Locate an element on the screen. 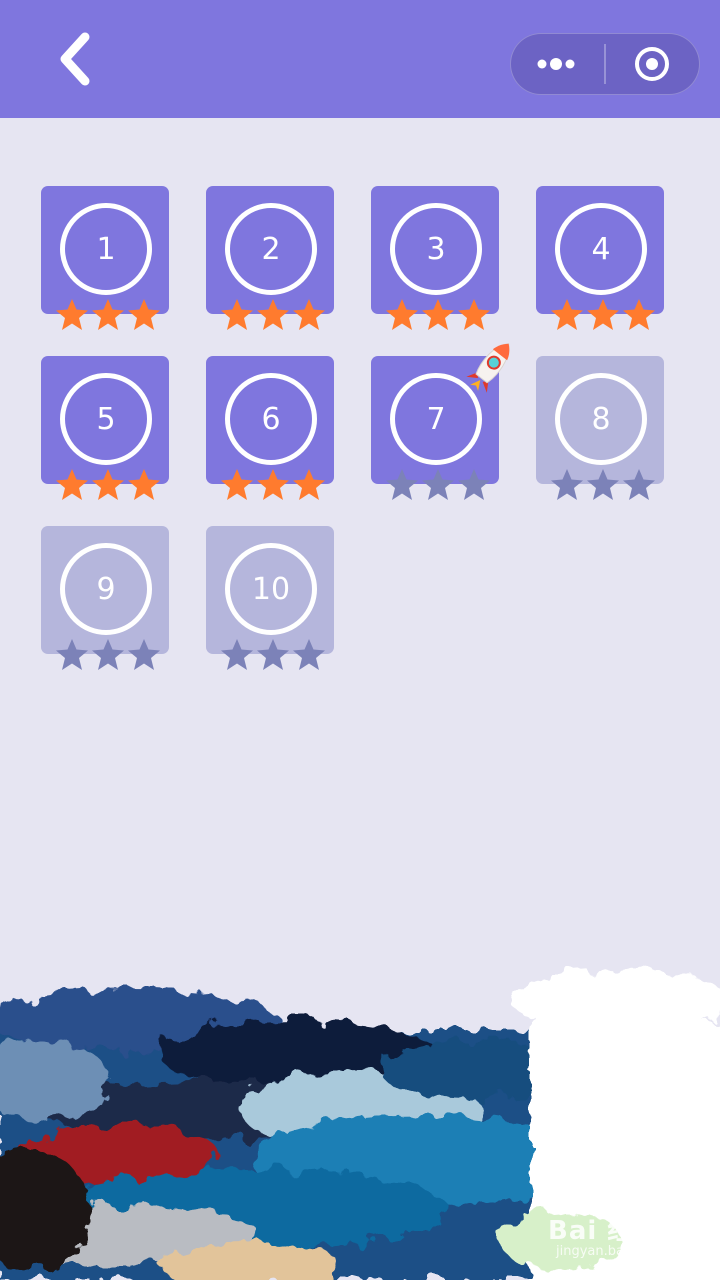  level-tile-8: 8 is located at coordinates (600, 428).